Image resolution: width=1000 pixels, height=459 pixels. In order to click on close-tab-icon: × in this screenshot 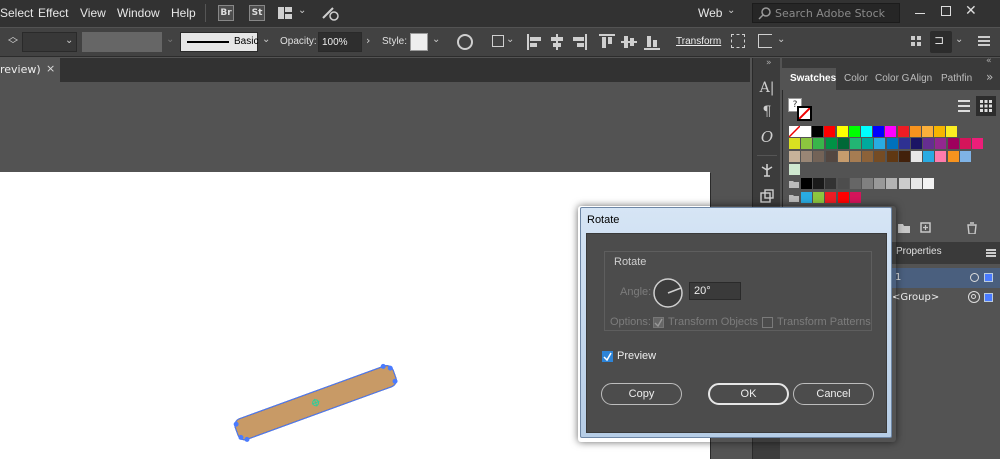, I will do `click(50, 68)`.